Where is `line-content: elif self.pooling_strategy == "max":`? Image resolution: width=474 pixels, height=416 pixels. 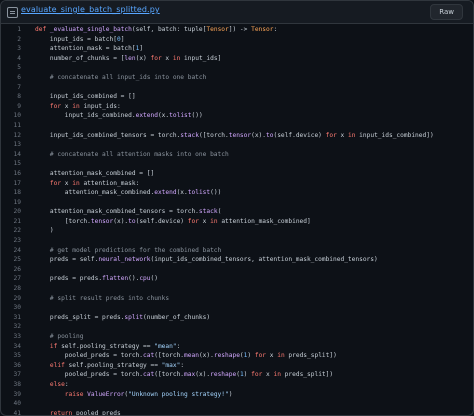
line-content: elif self.pooling_strategy == "max": is located at coordinates (110, 365).